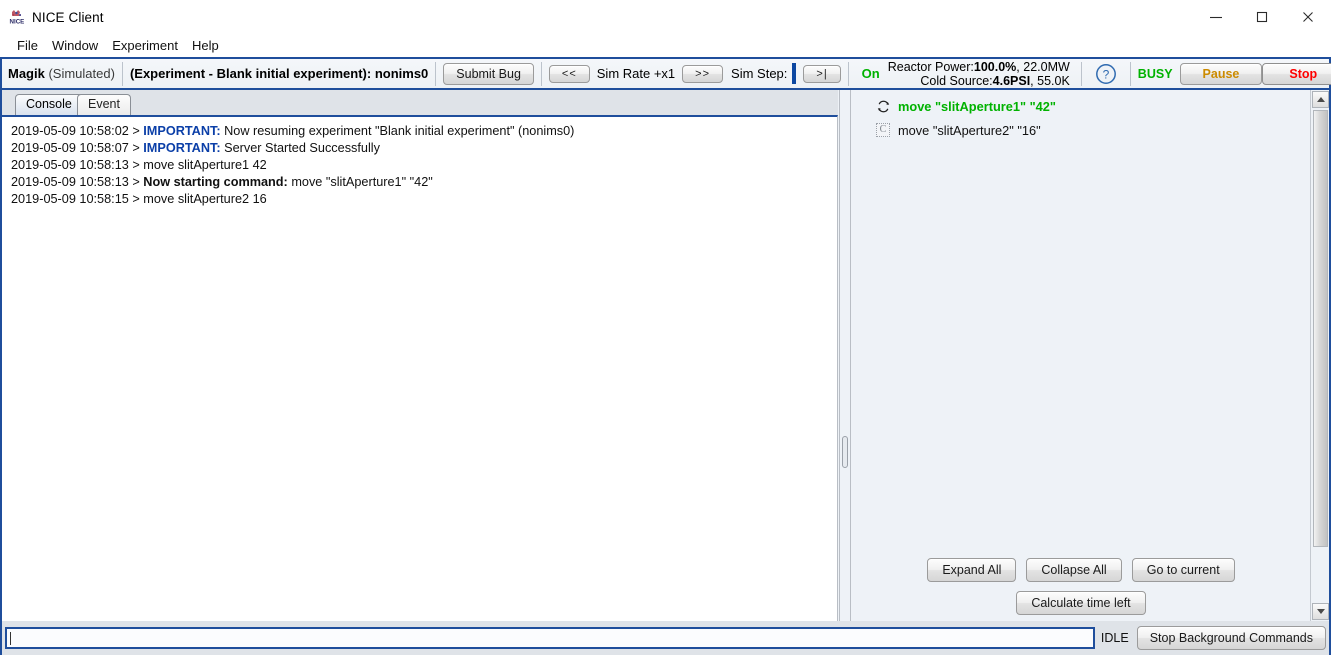 This screenshot has height=655, width=1331. Describe the element at coordinates (839, 355) in the screenshot. I see `splitter-line-left` at that location.